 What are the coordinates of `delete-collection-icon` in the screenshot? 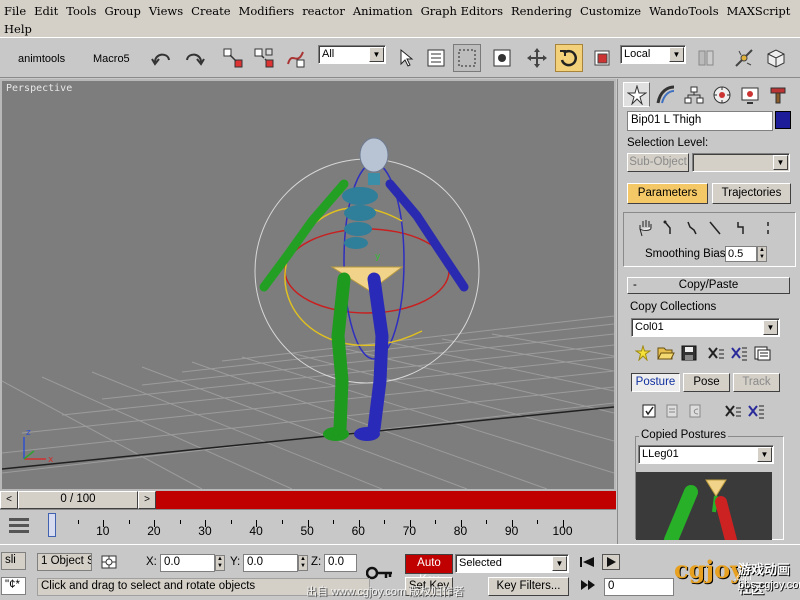 It's located at (715, 353).